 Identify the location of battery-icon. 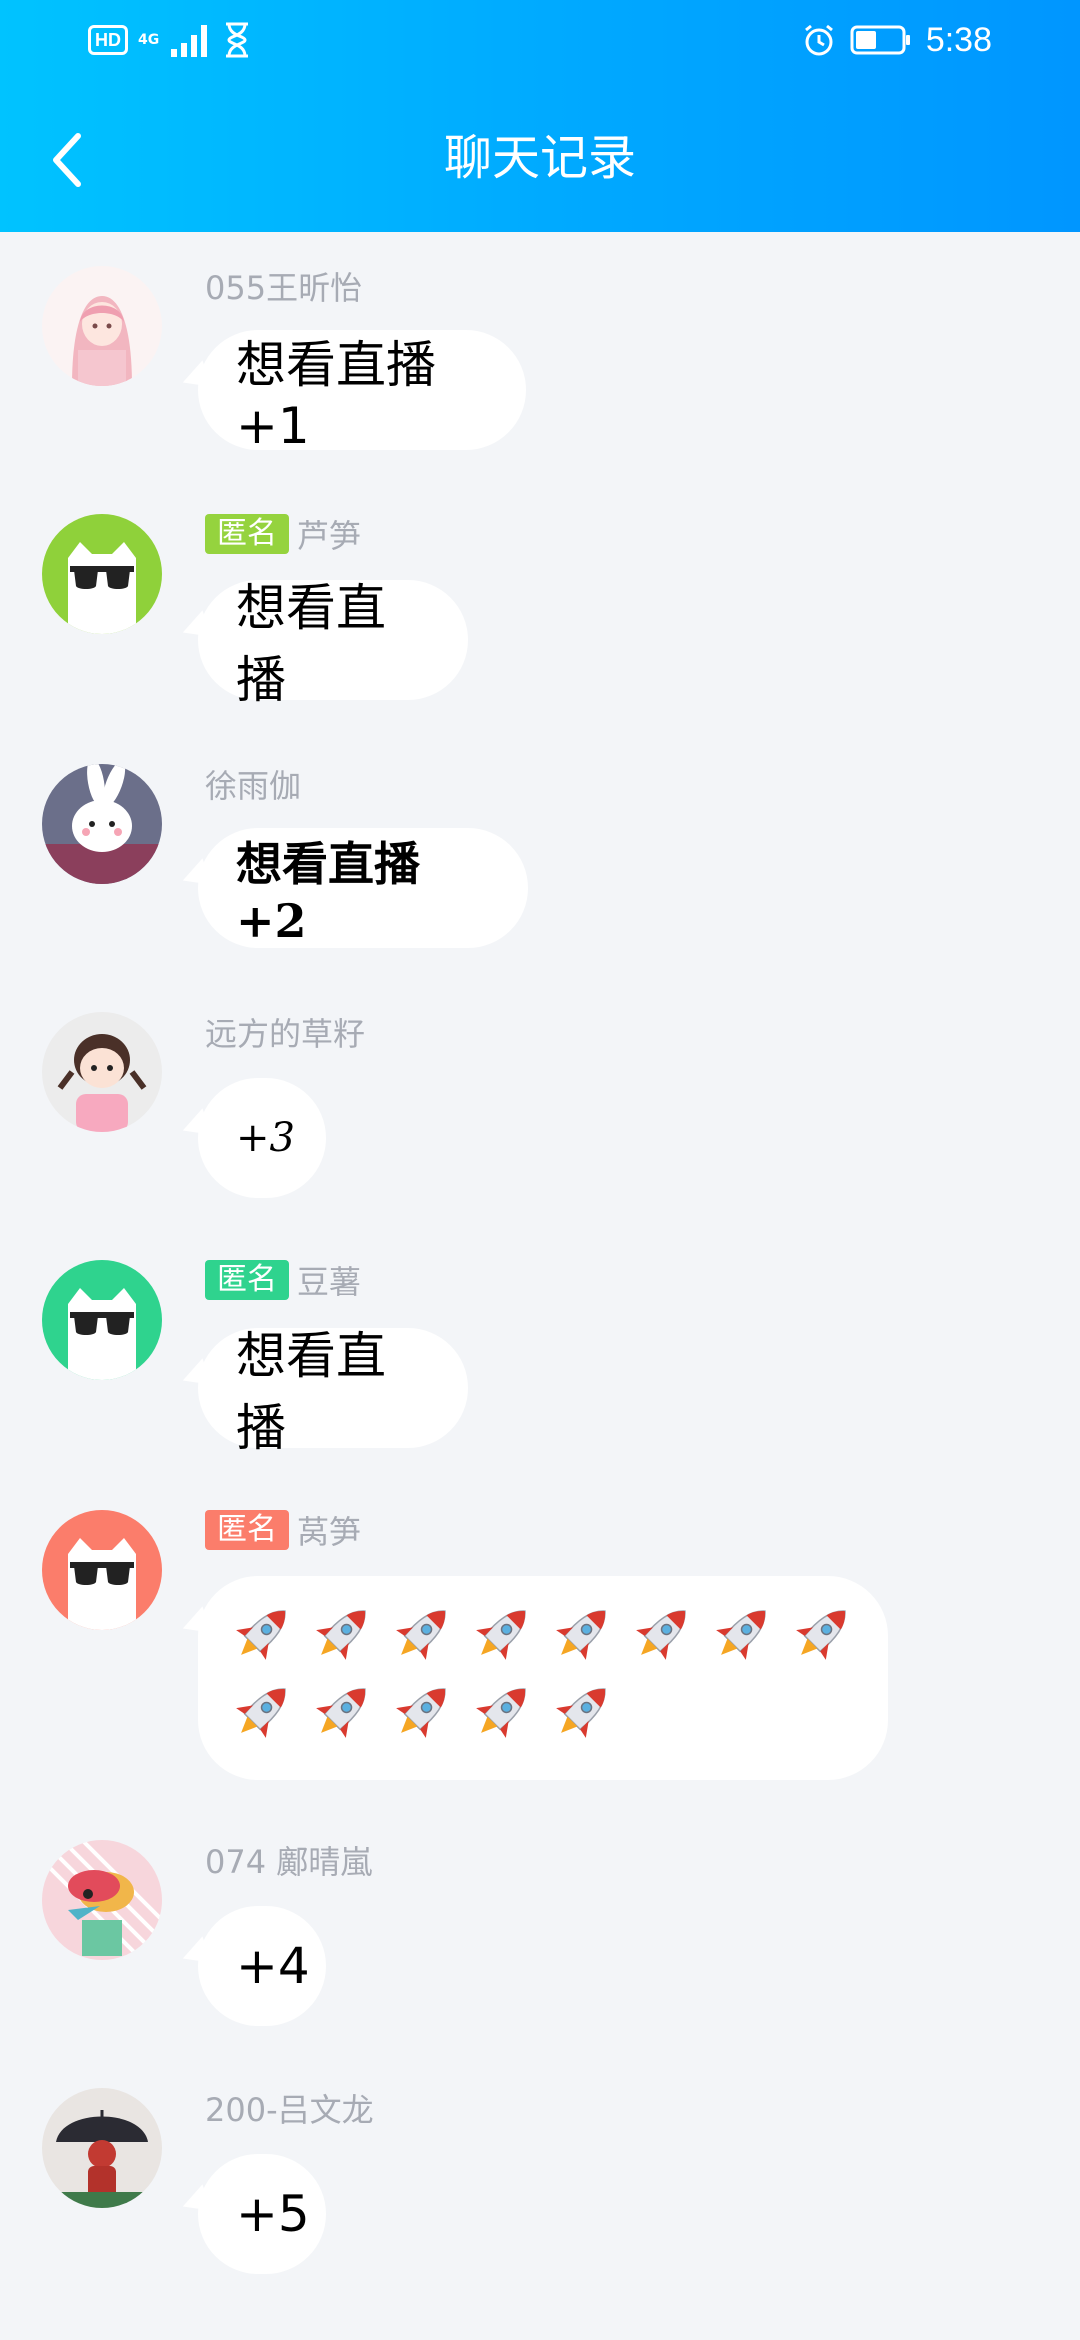
(880, 40).